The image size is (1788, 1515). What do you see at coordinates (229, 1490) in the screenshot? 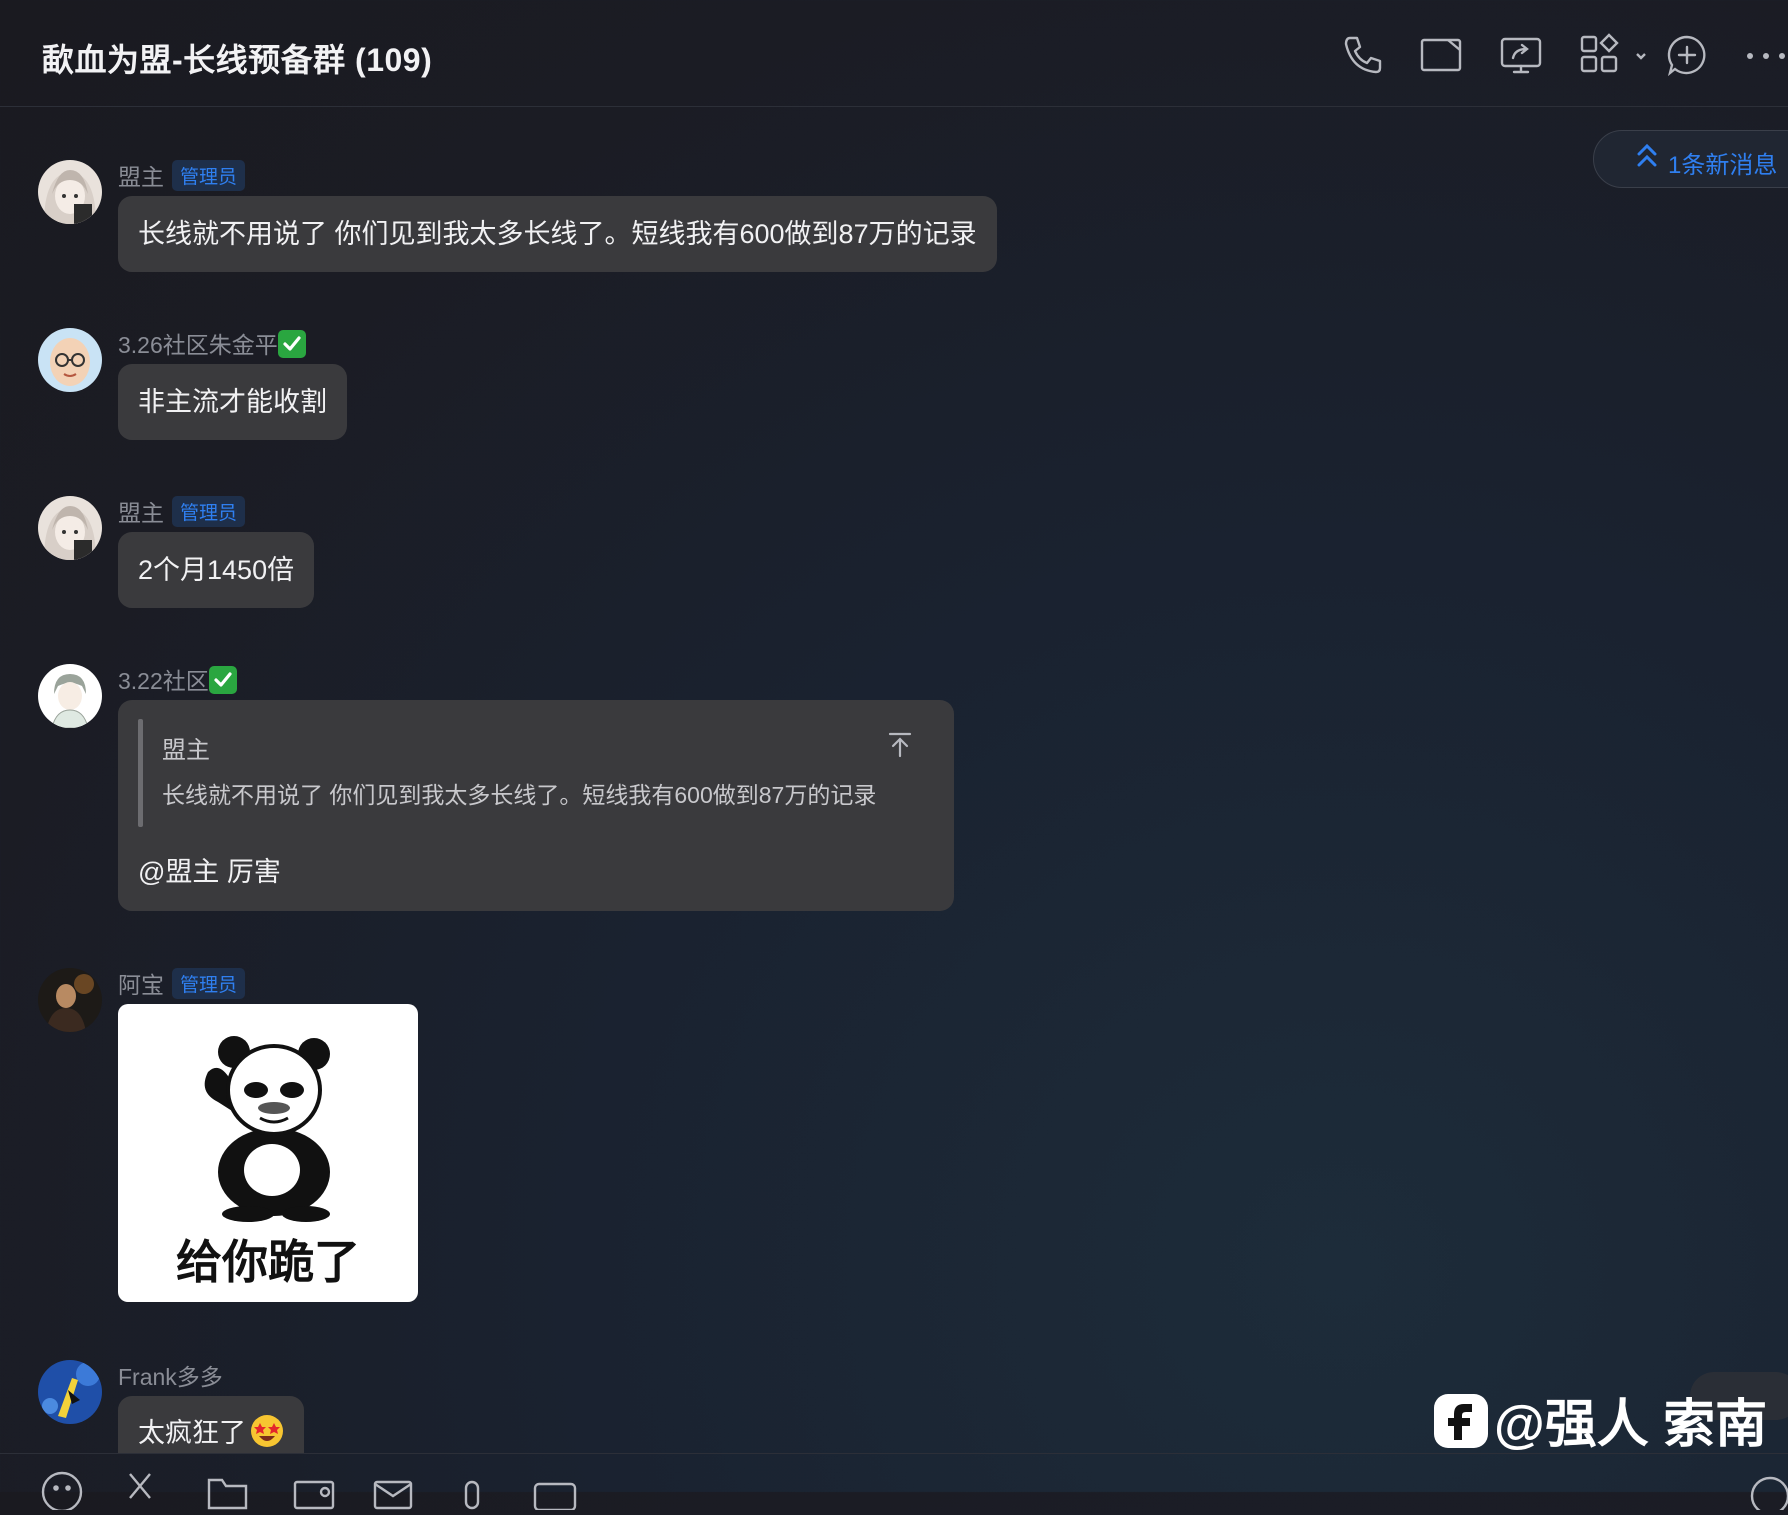
I see `folder-icon` at bounding box center [229, 1490].